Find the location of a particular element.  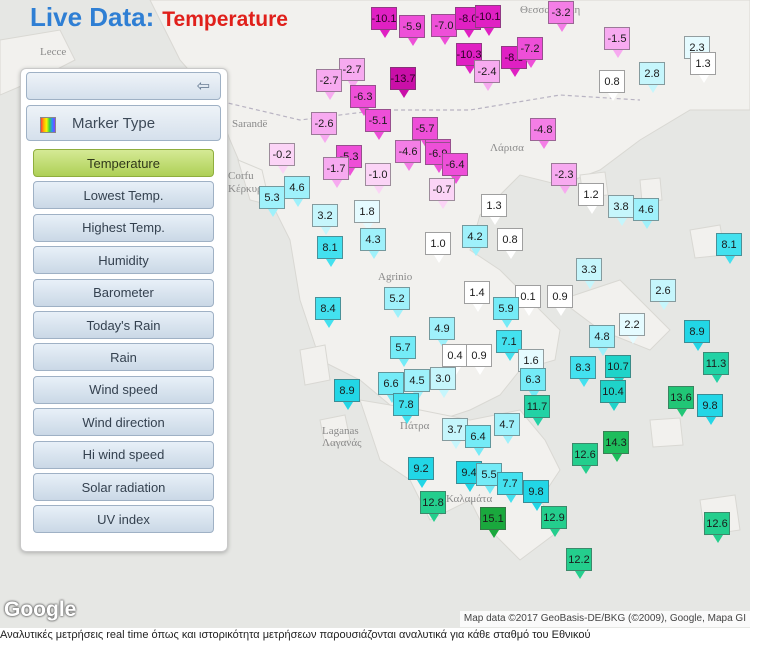

page-margin is located at coordinates (754, 314).